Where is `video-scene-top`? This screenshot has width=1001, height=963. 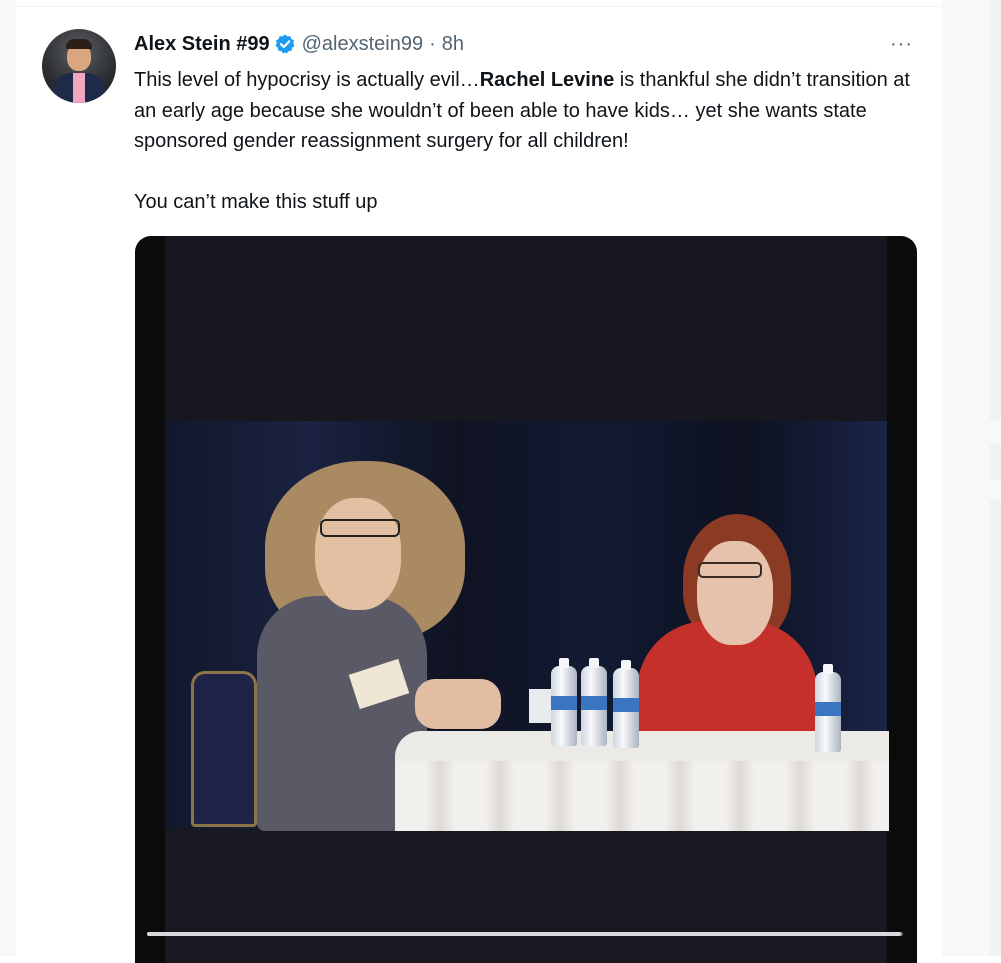
video-scene-top is located at coordinates (526, 328).